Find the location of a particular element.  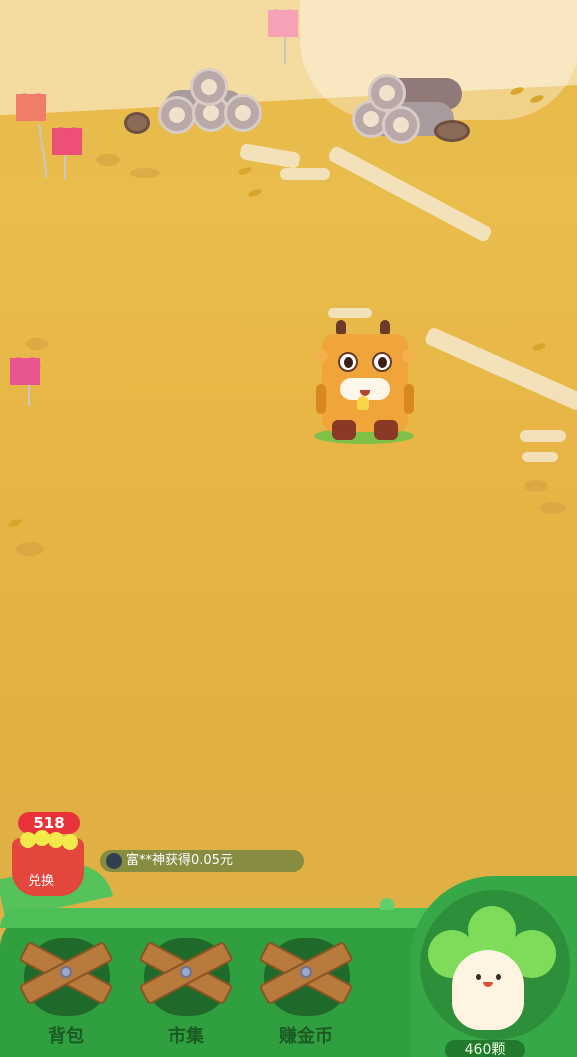

sprout-count-badge: 460颗 is located at coordinates (485, 1048).